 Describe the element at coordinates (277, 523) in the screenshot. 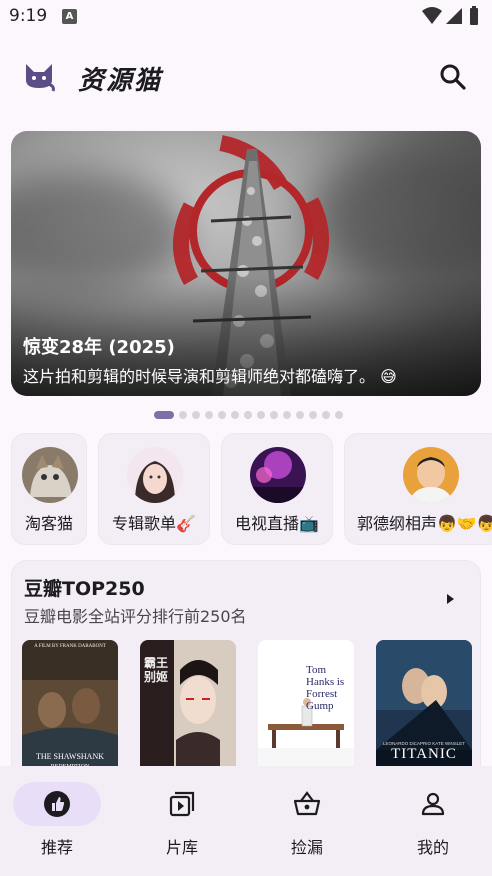

I see `quick-link-label: 电视直播📺` at that location.